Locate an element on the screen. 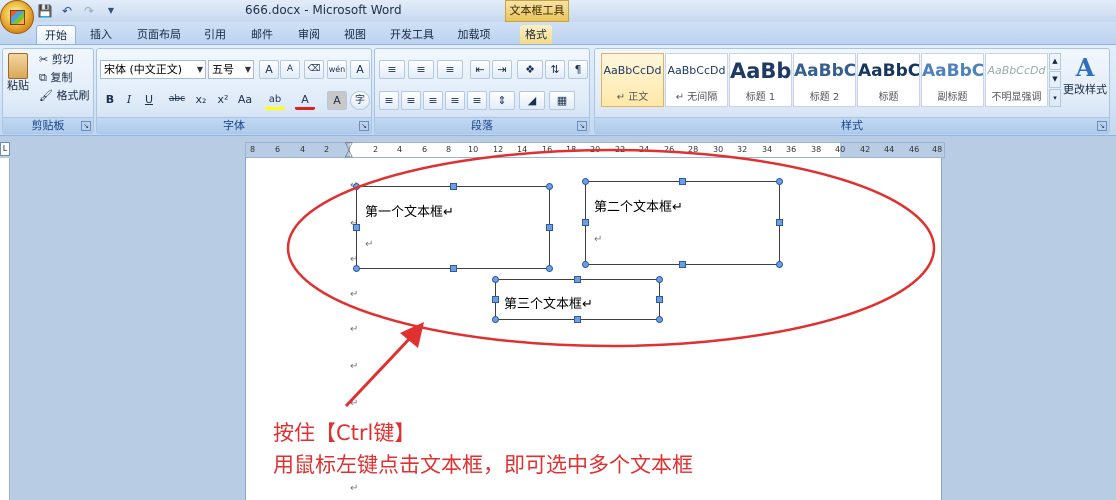  redo-icon: ↷ is located at coordinates (89, 11).